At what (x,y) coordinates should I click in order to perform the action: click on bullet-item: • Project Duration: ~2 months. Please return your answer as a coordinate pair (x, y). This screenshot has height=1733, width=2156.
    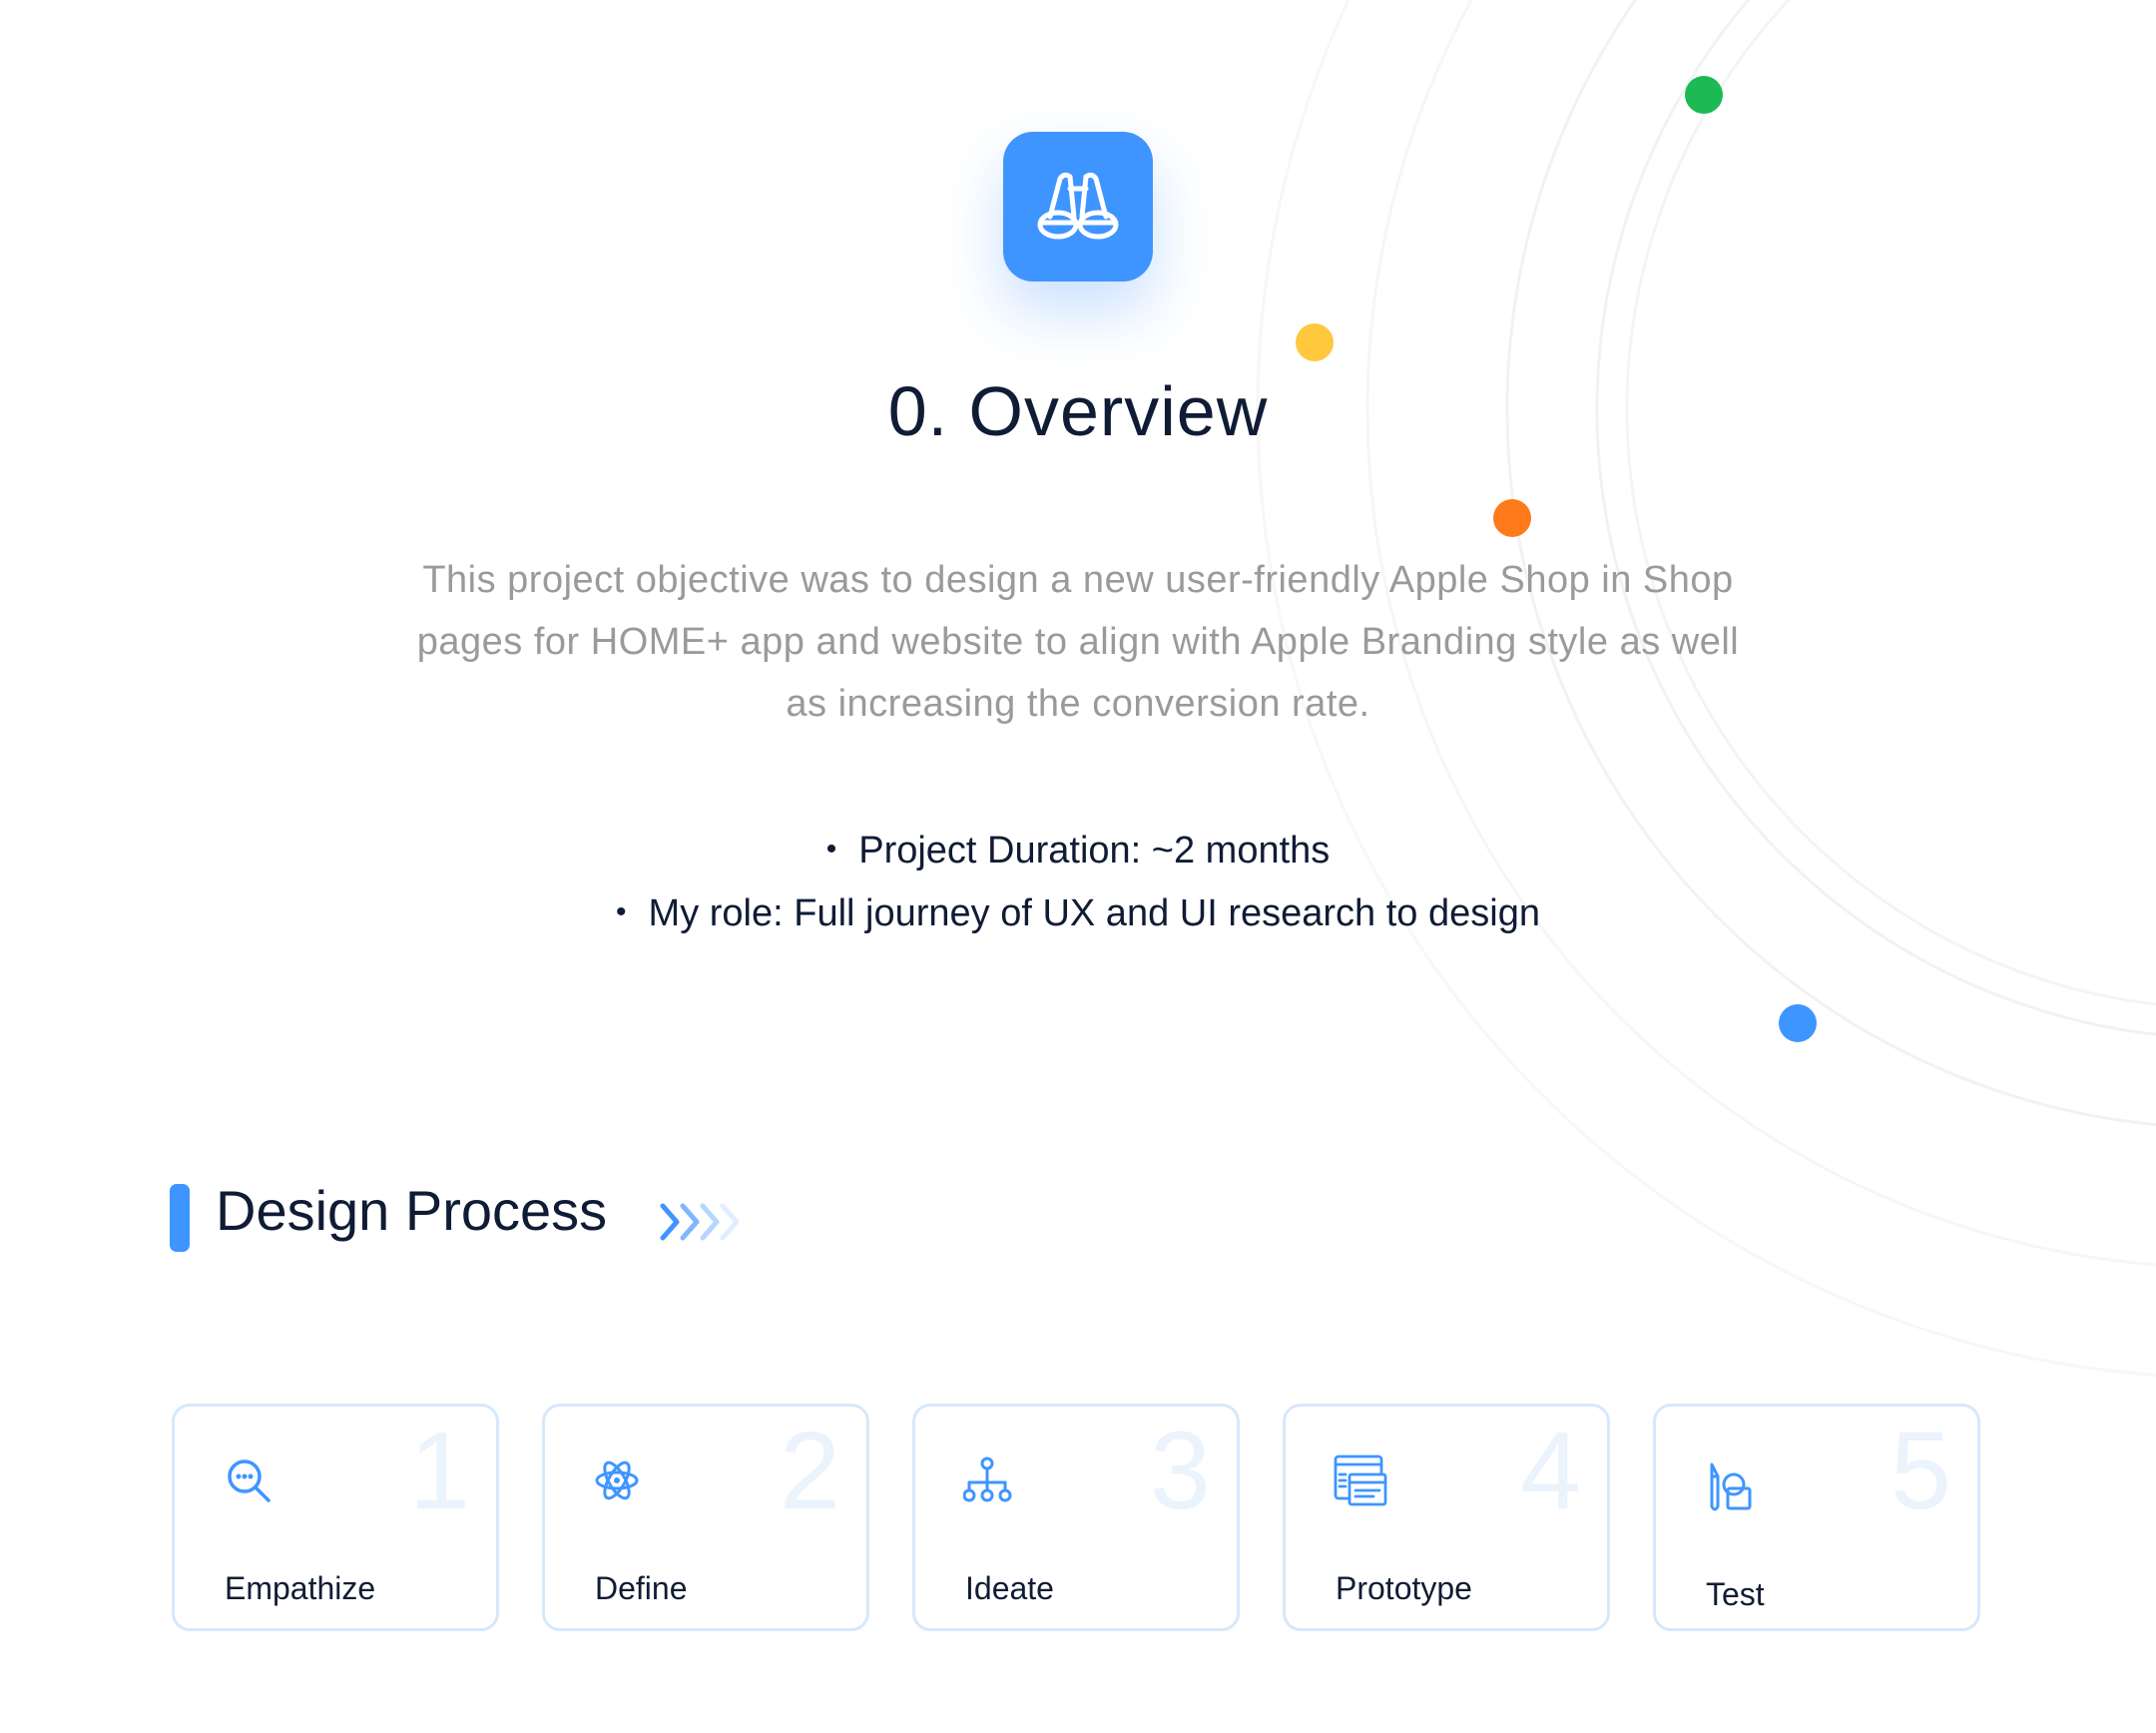
    Looking at the image, I should click on (1078, 850).